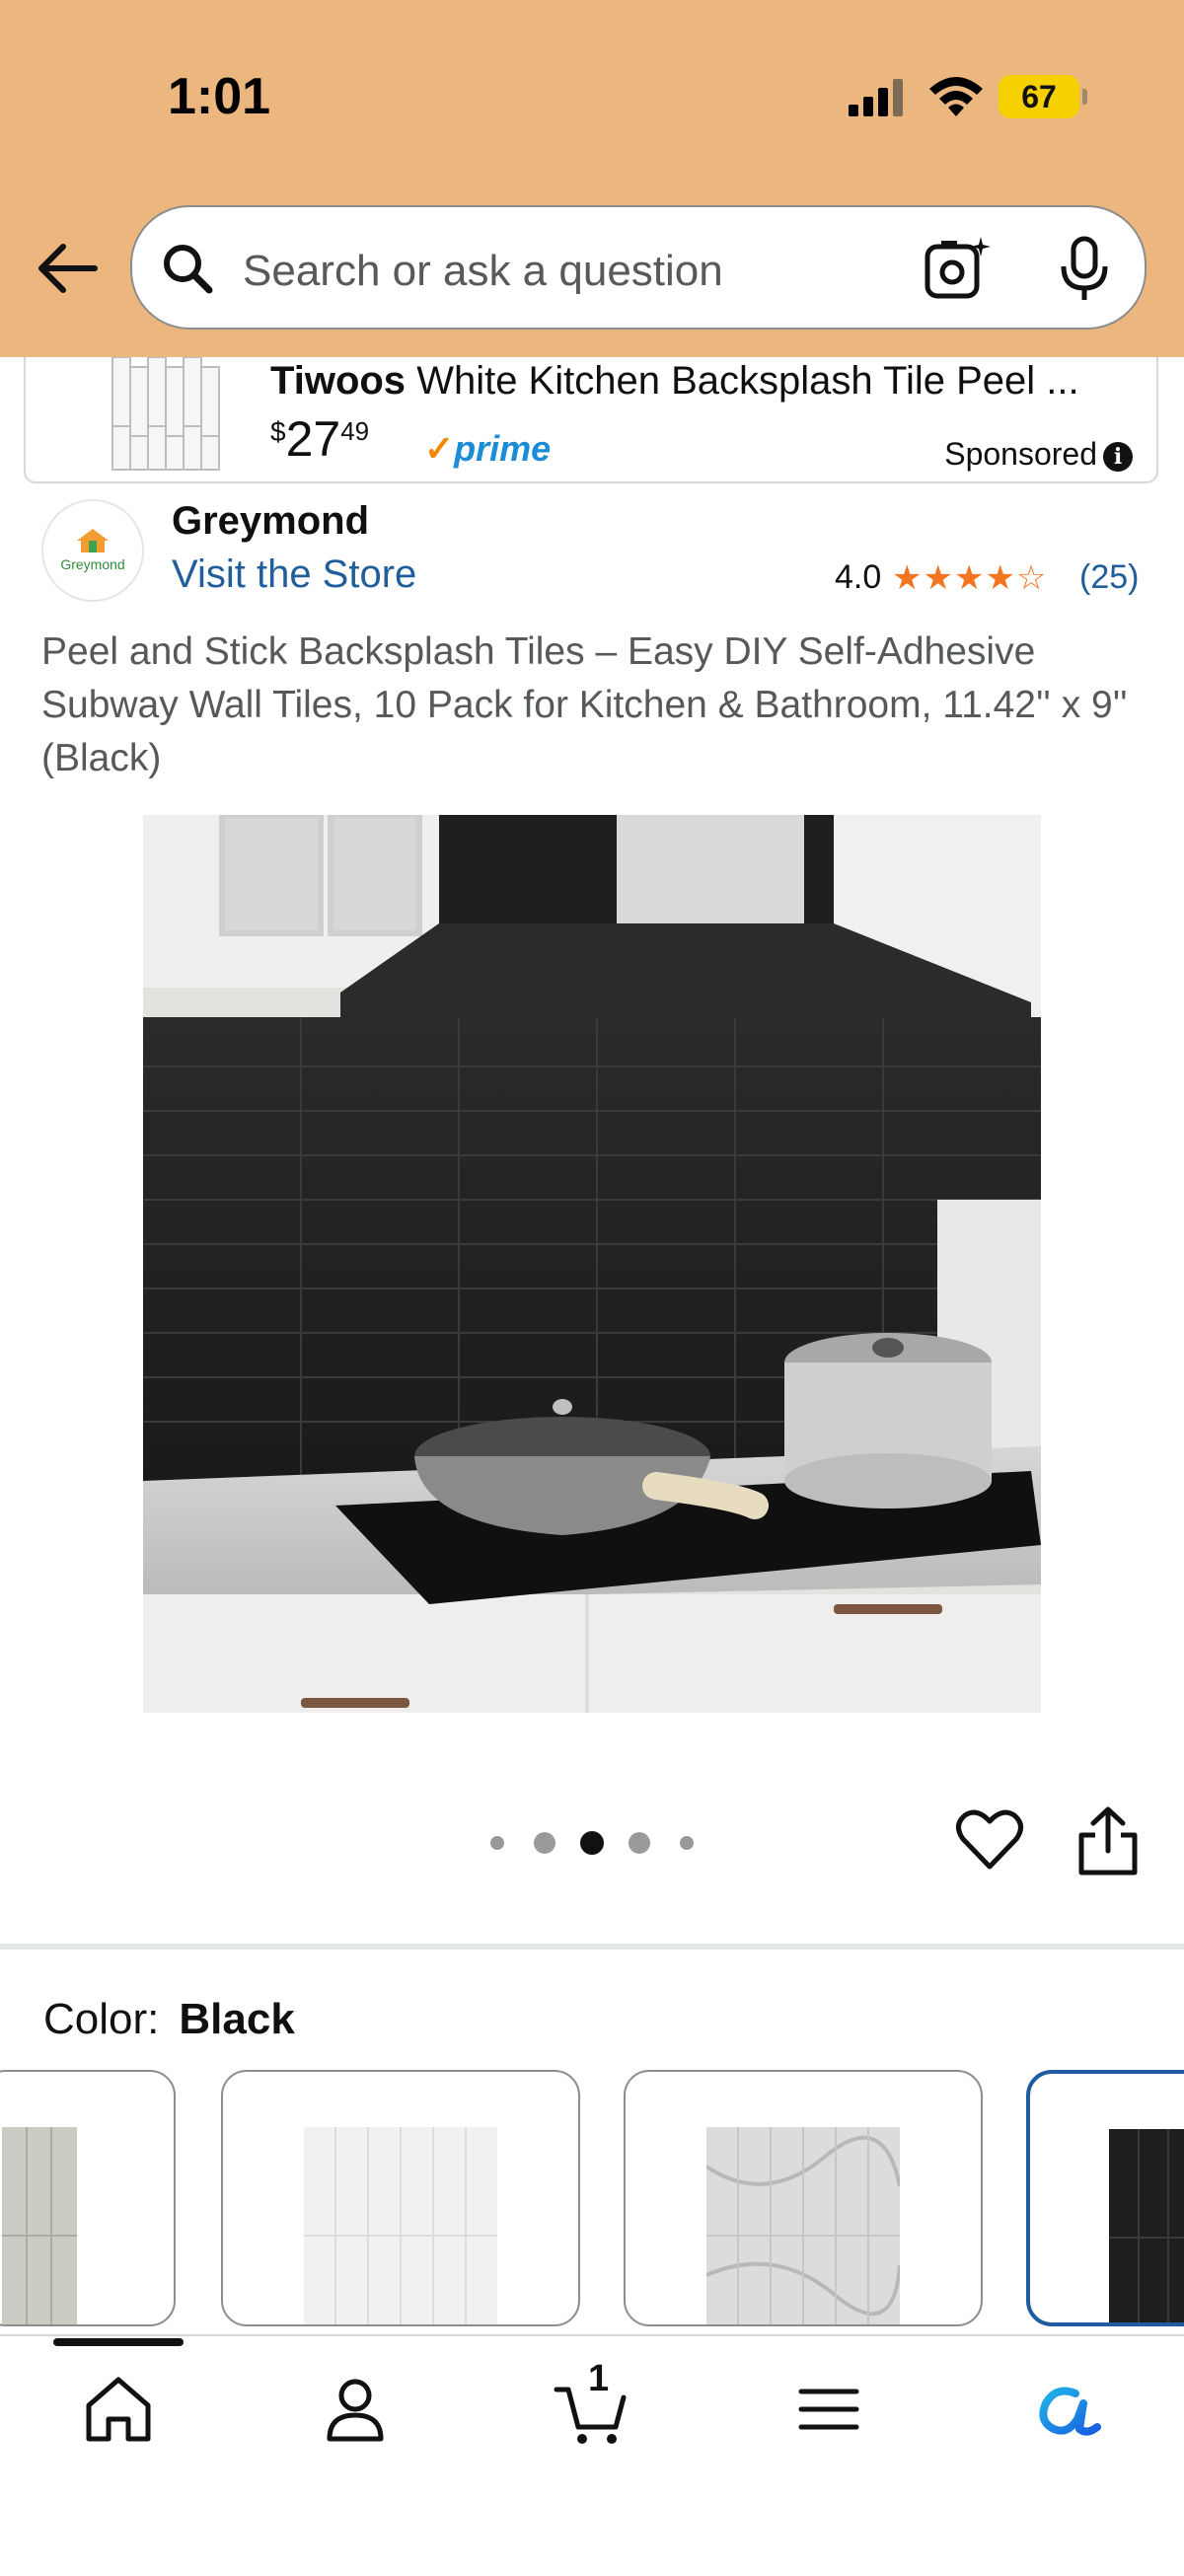 This screenshot has width=1184, height=2576. I want to click on status-time: 1:01, so click(219, 96).